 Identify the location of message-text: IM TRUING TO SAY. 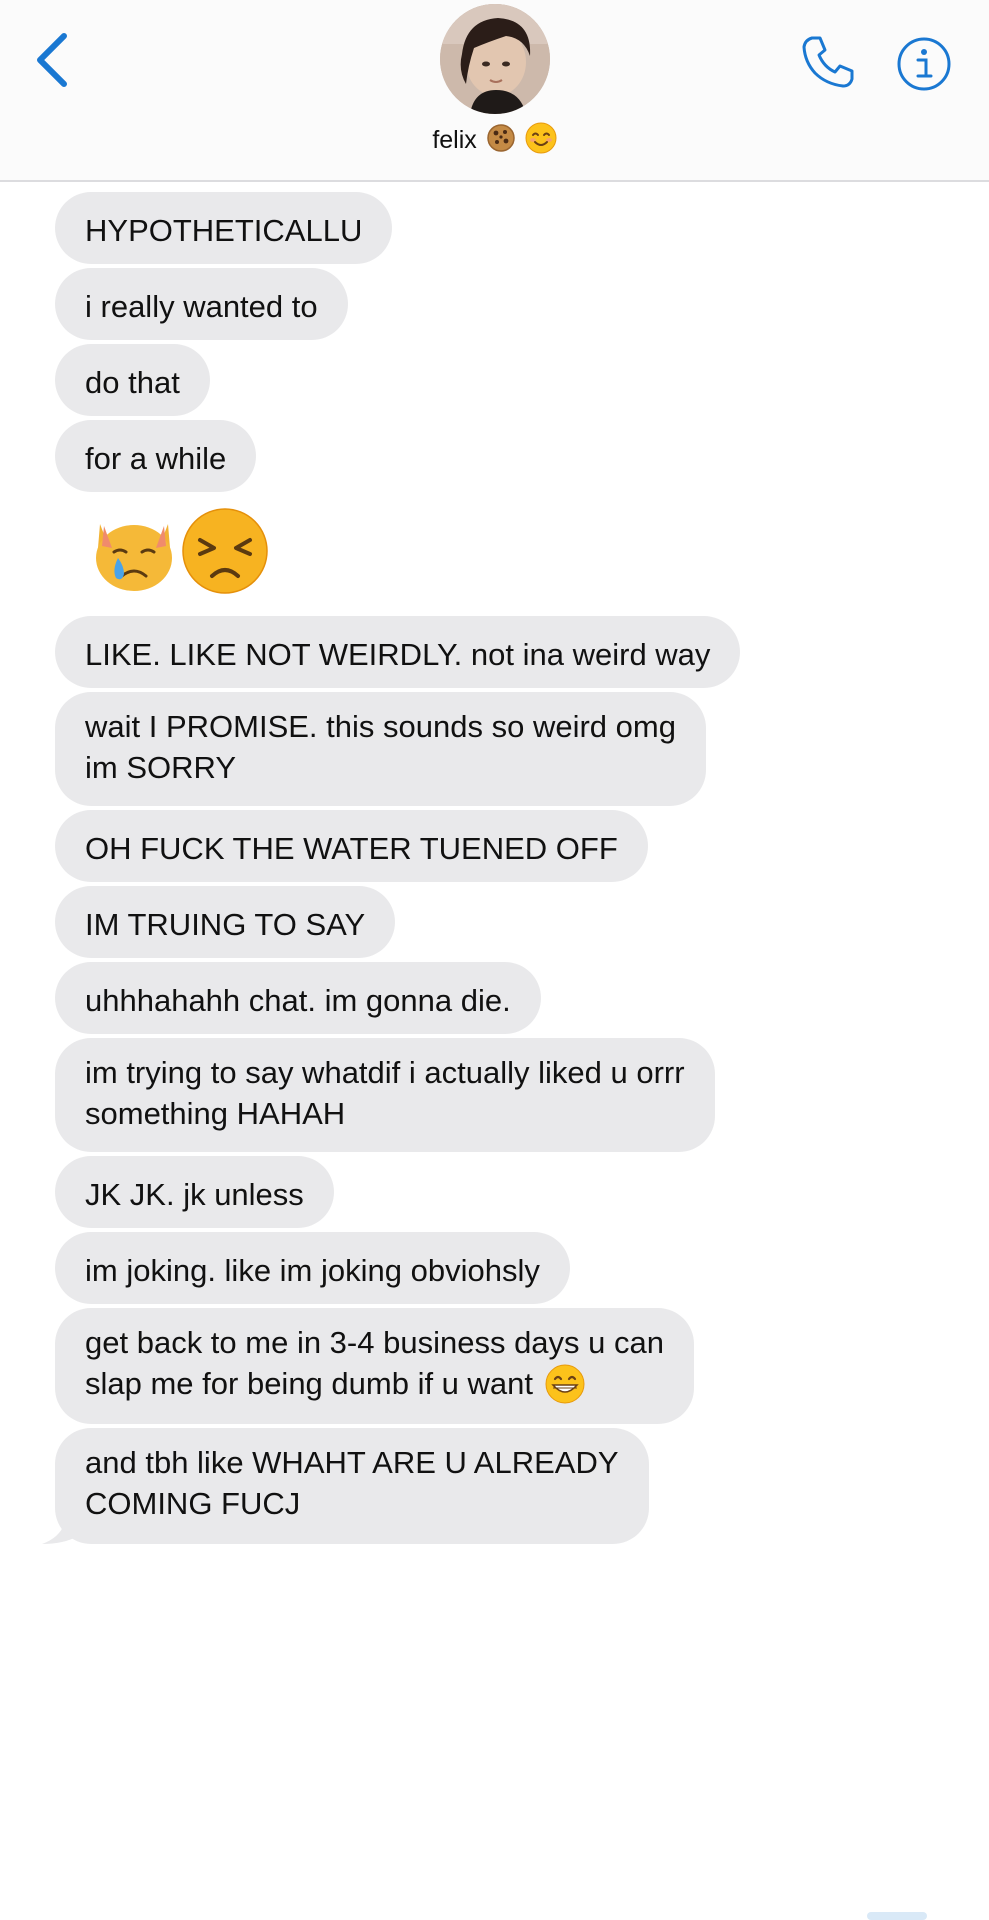
(225, 924).